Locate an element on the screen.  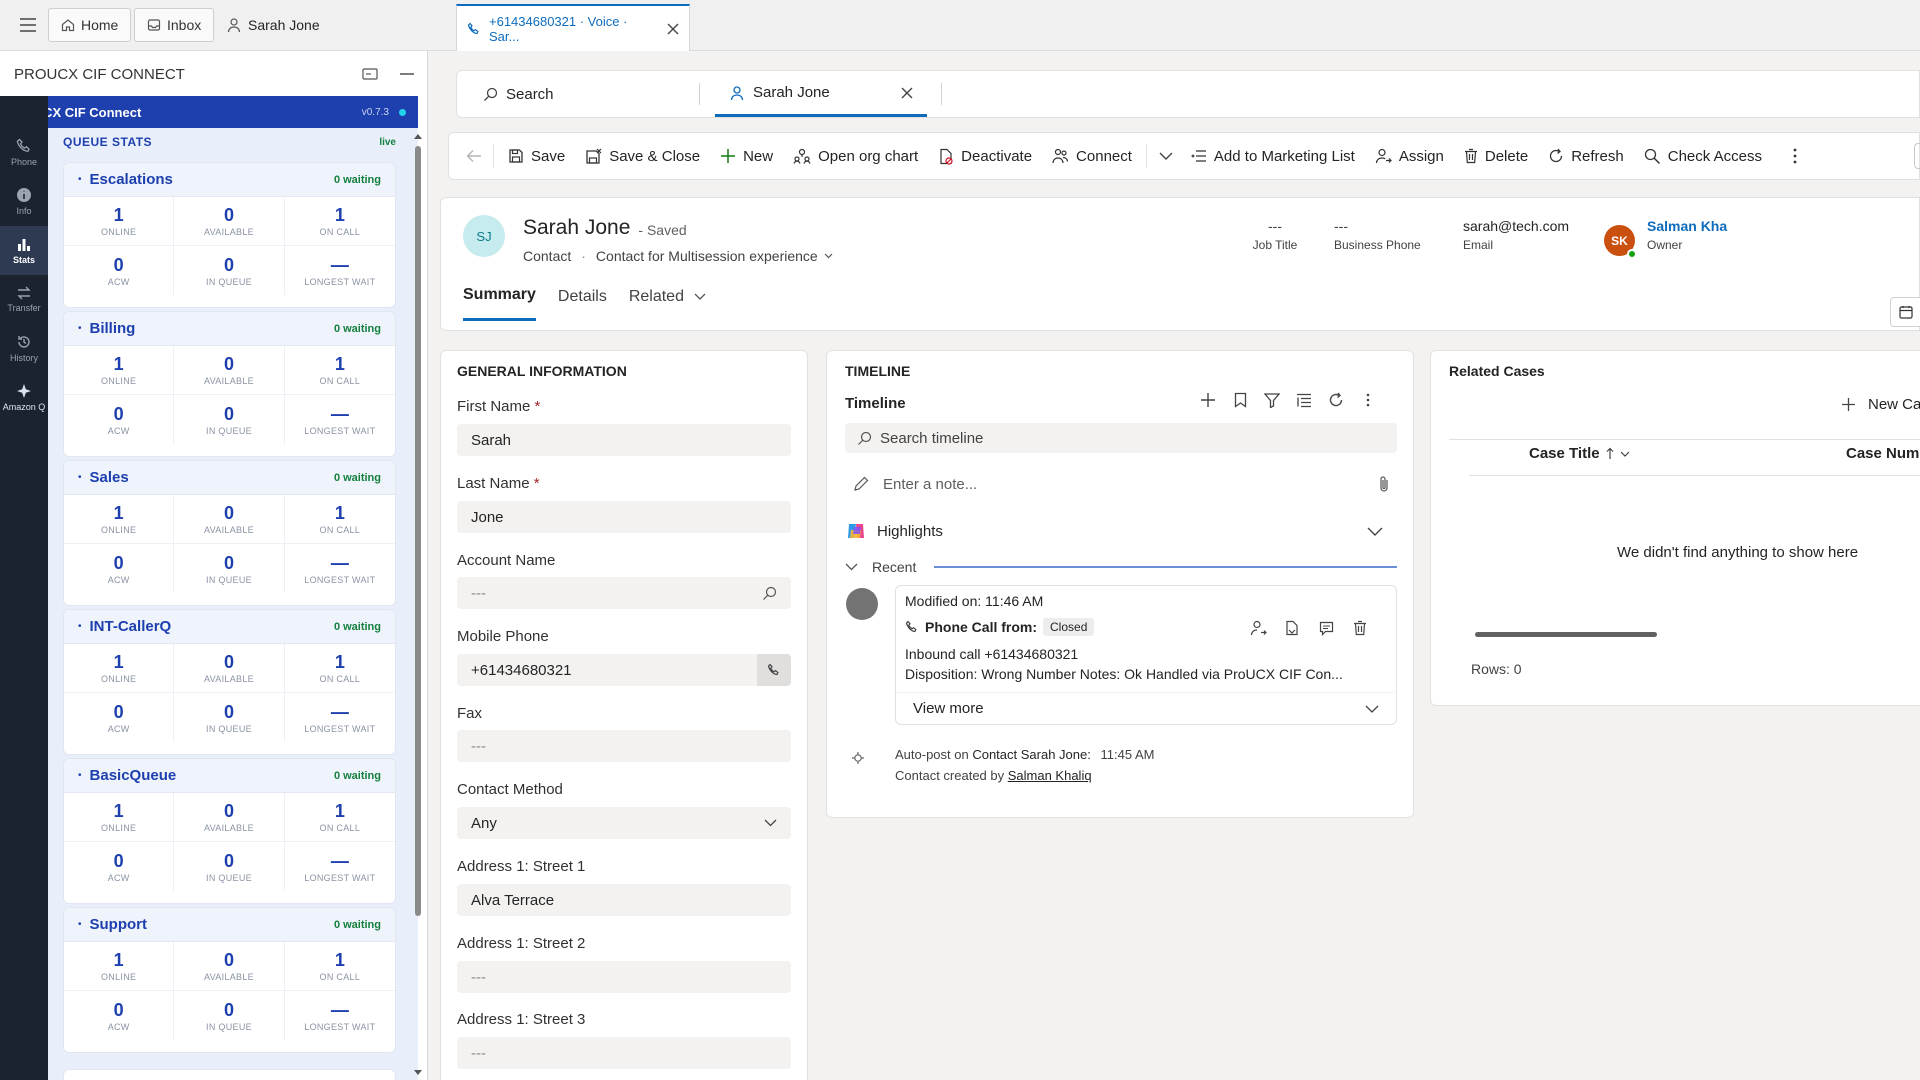
save-close-button: Save & Close is located at coordinates (642, 156).